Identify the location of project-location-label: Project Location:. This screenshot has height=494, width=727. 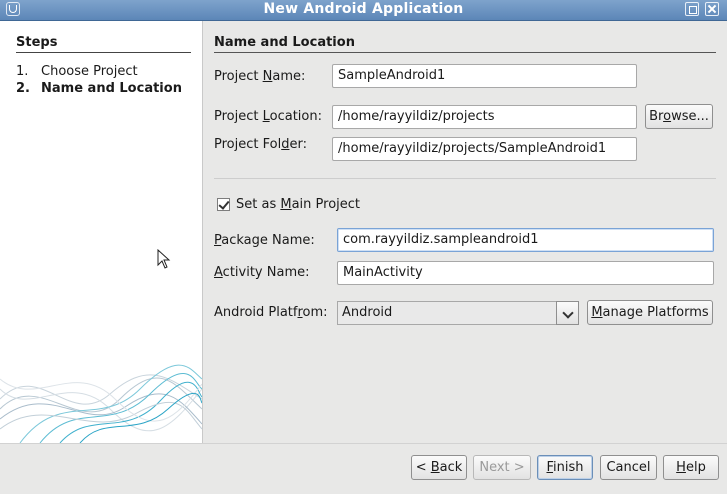
(268, 116).